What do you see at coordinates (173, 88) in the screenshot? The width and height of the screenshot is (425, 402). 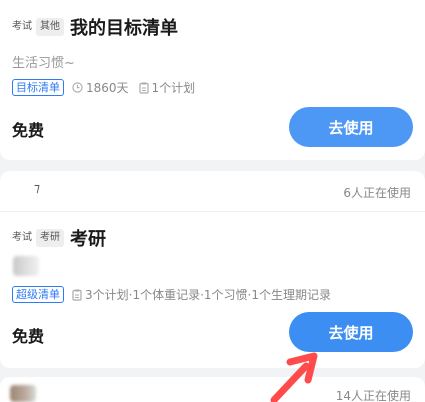 I see `plan-count-text: 1个计划` at bounding box center [173, 88].